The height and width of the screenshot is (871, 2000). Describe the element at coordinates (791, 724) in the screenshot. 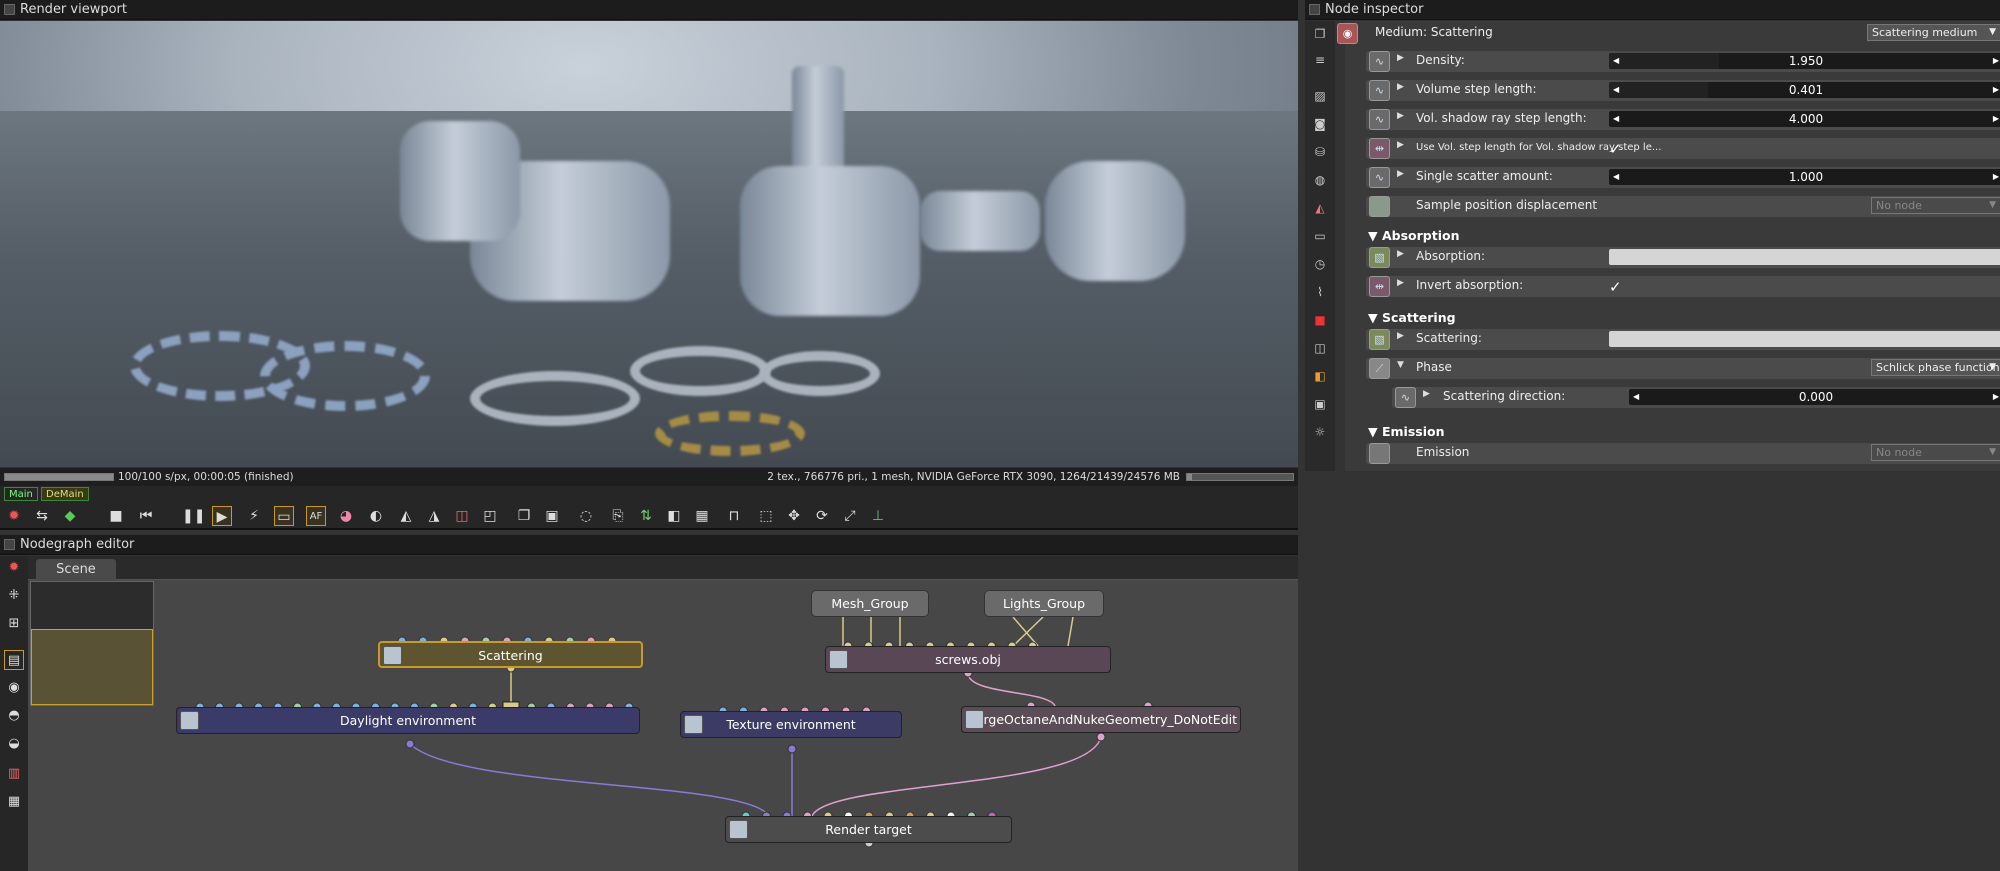

I see `node-texture-environment: Texture environment` at that location.